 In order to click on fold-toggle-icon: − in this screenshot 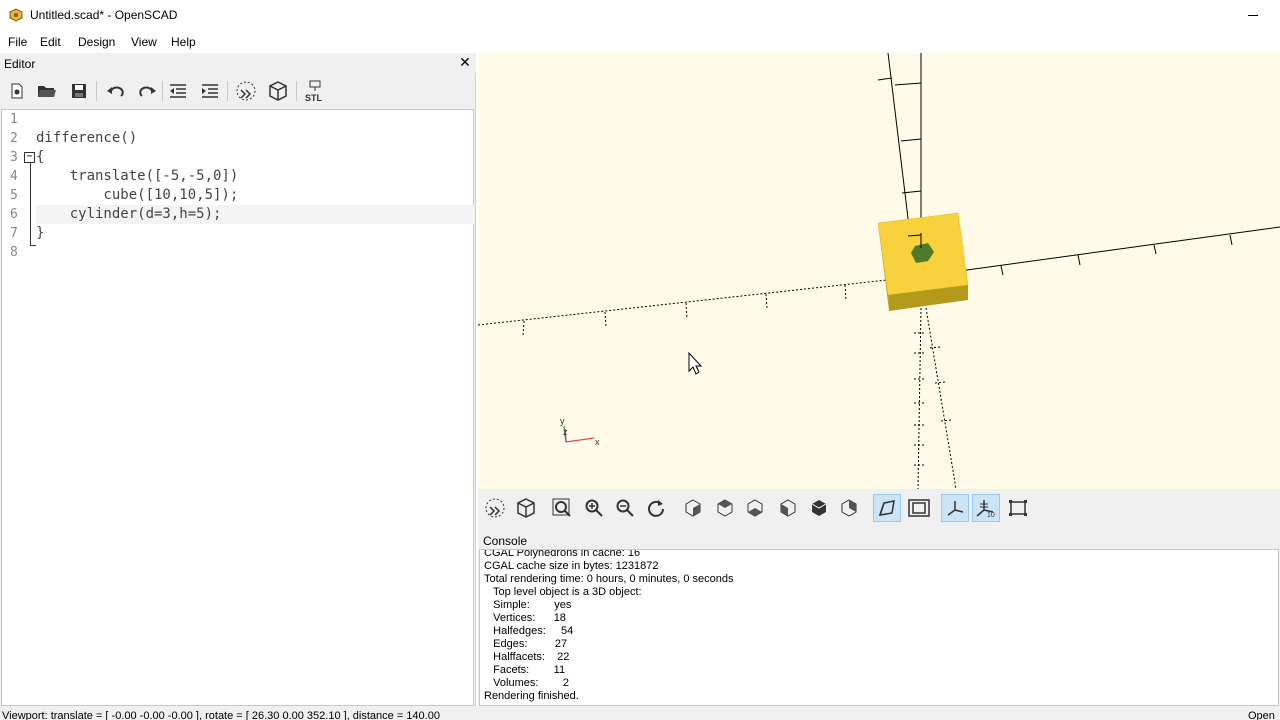, I will do `click(29, 157)`.